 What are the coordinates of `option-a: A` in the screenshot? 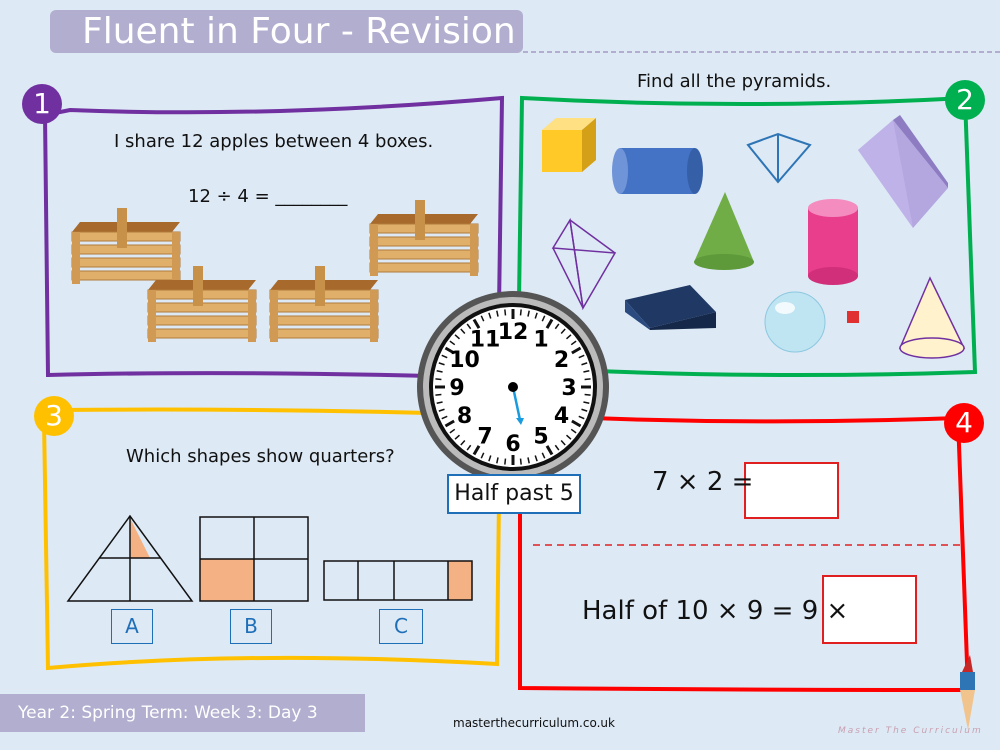 It's located at (132, 626).